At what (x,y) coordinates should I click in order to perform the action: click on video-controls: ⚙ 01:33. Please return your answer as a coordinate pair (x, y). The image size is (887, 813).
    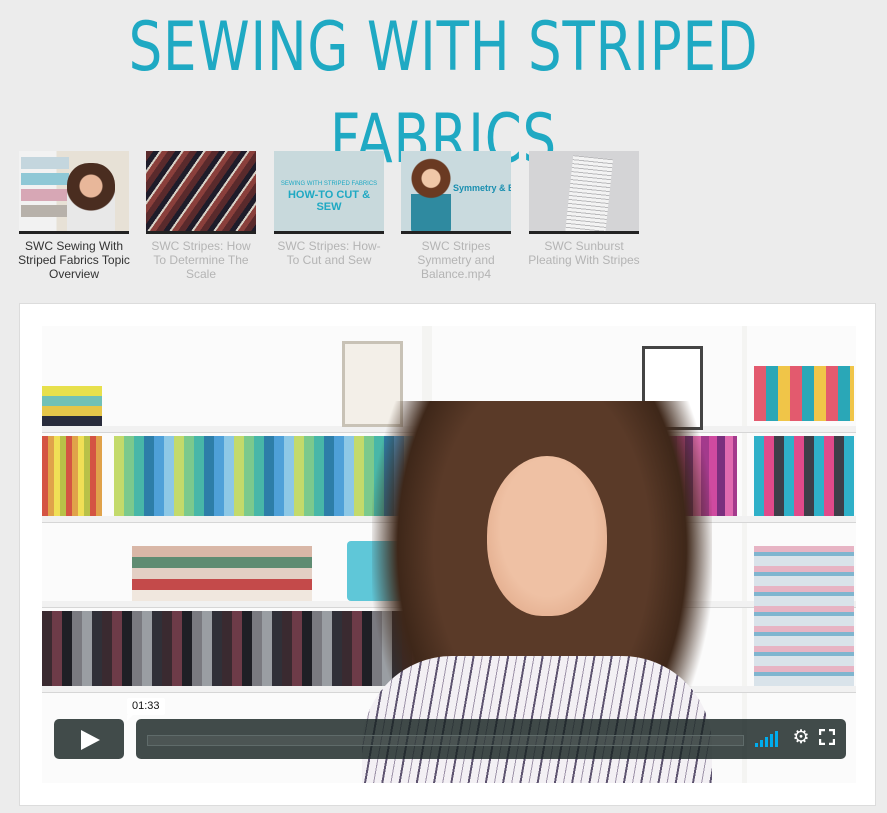
    Looking at the image, I should click on (450, 728).